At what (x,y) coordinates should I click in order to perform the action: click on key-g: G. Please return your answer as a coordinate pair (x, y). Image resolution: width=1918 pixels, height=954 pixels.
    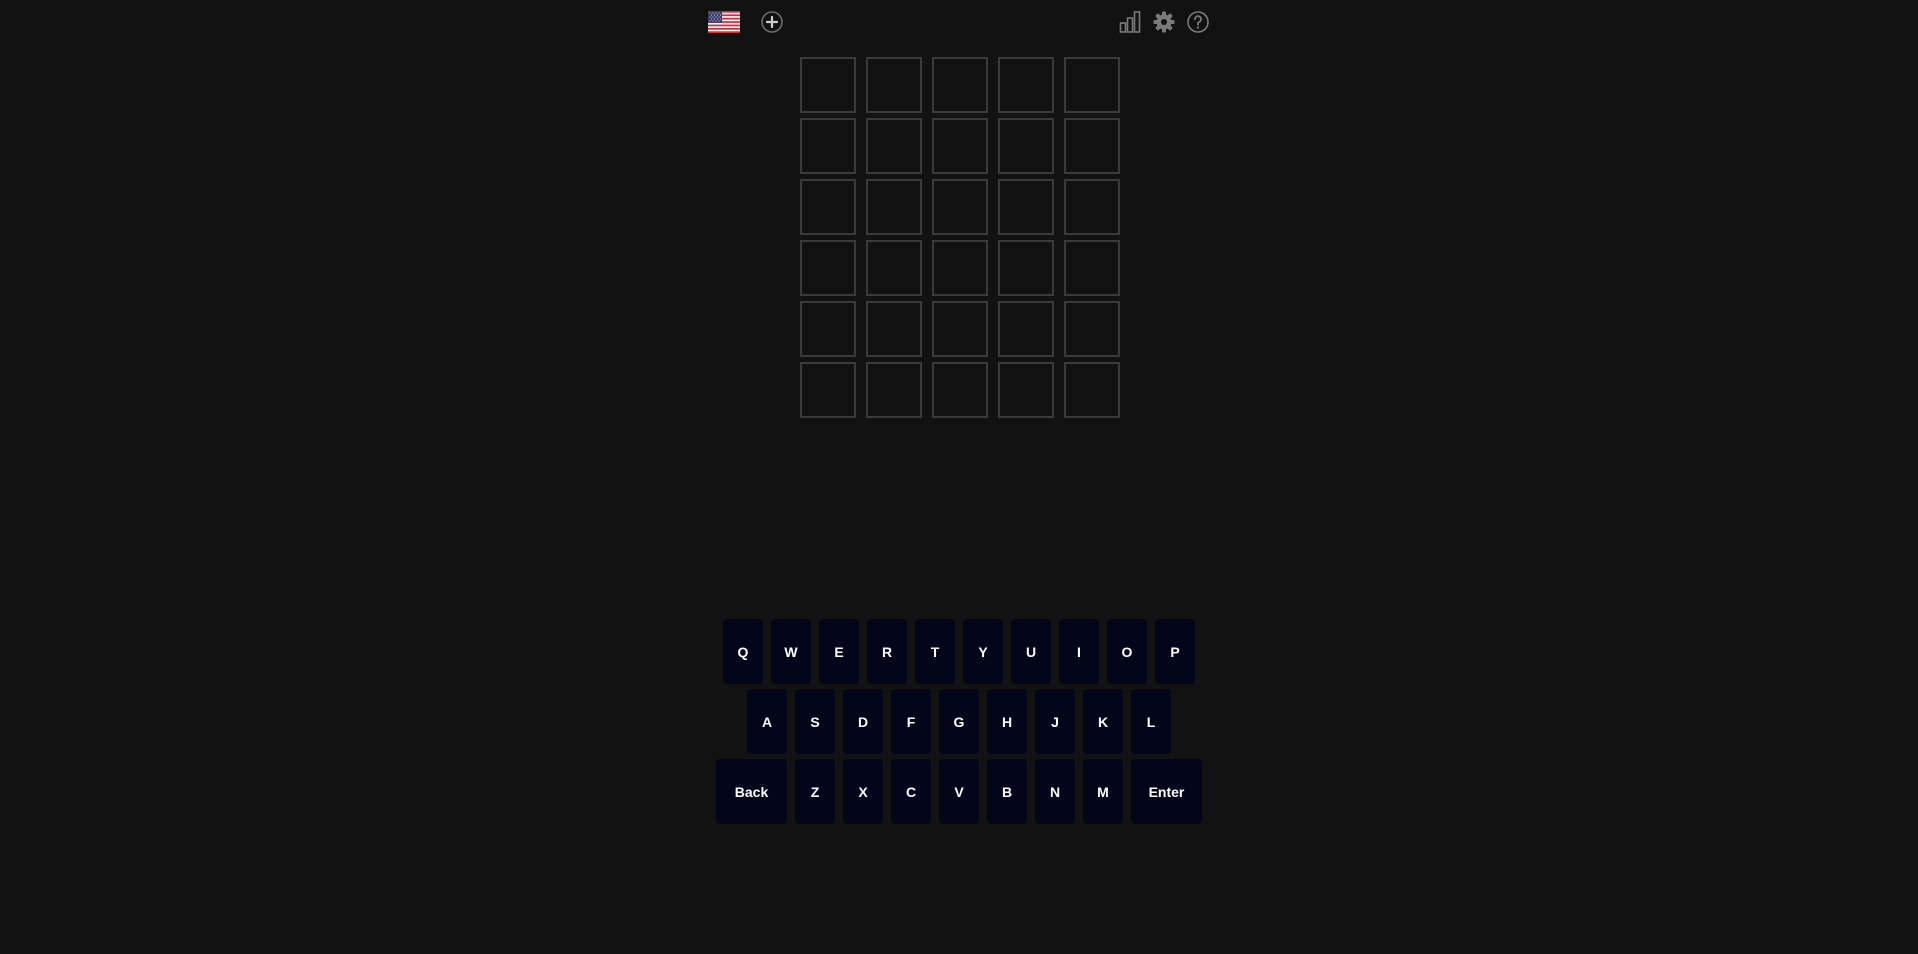
    Looking at the image, I should click on (959, 721).